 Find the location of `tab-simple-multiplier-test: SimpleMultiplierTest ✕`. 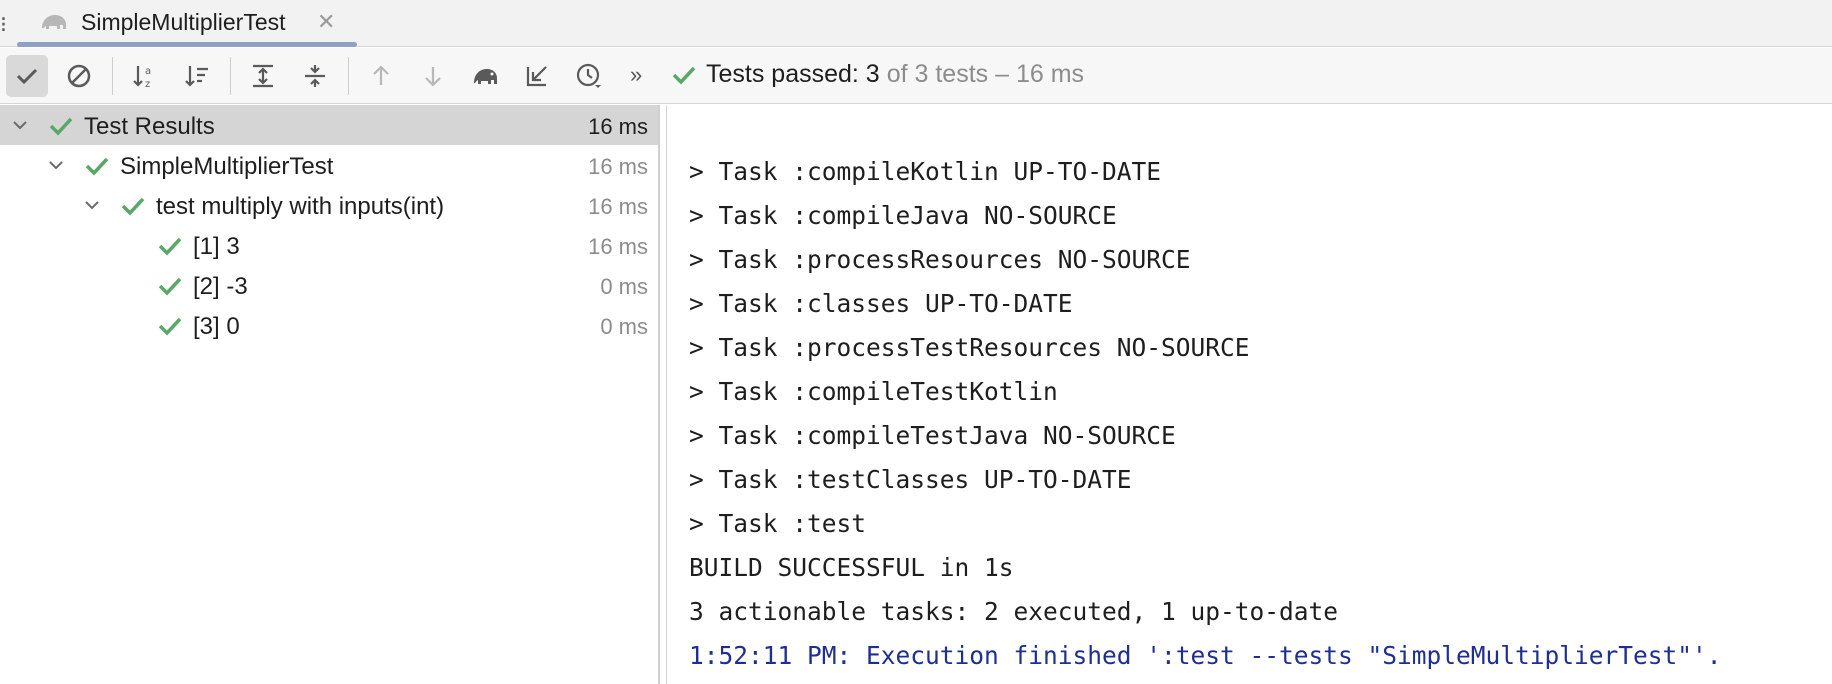

tab-simple-multiplier-test: SimpleMultiplierTest ✕ is located at coordinates (187, 23).